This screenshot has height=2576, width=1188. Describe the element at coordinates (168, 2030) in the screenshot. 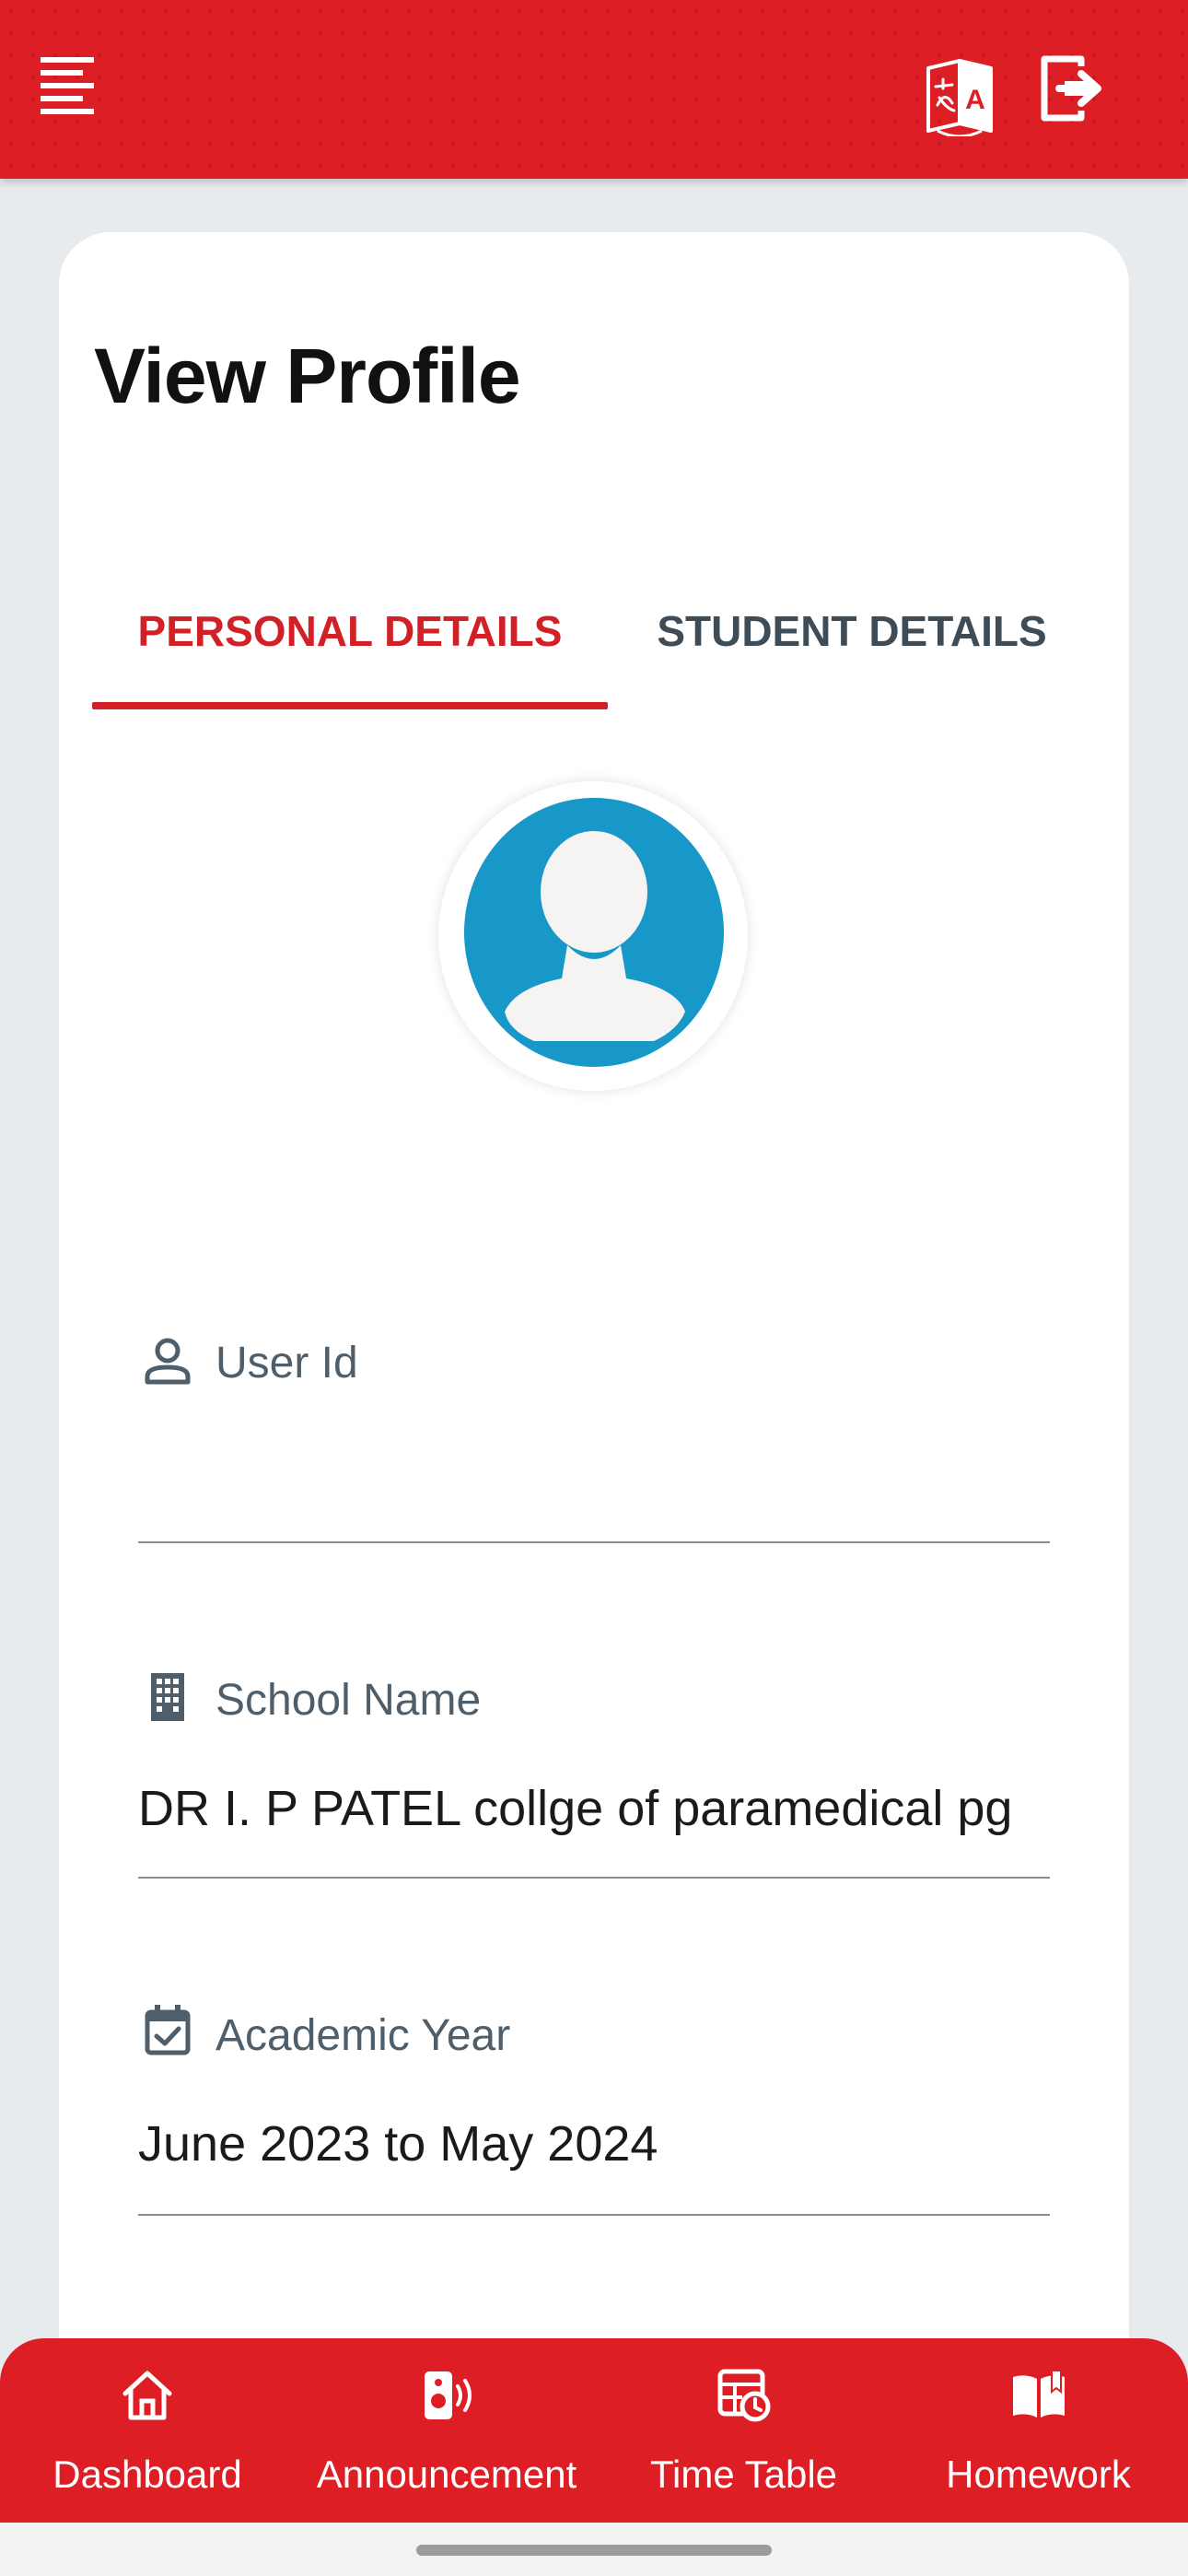

I see `calendar-check-icon` at that location.